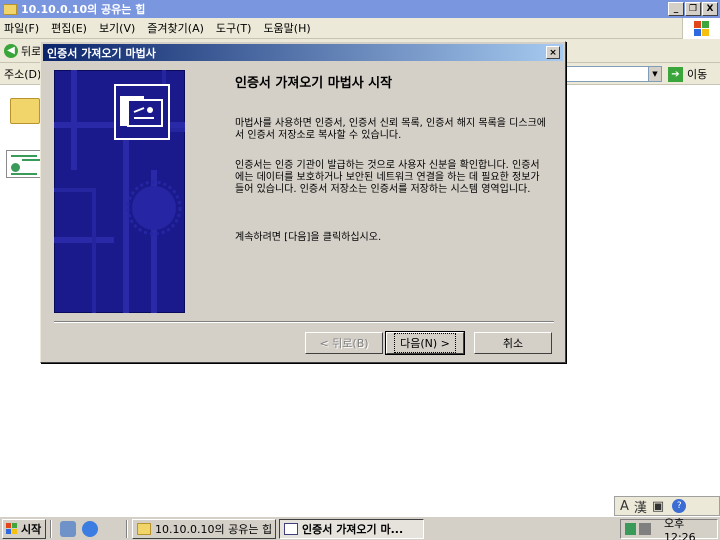  Describe the element at coordinates (69, 28) in the screenshot. I see `menu-edit: 편집(E)` at that location.